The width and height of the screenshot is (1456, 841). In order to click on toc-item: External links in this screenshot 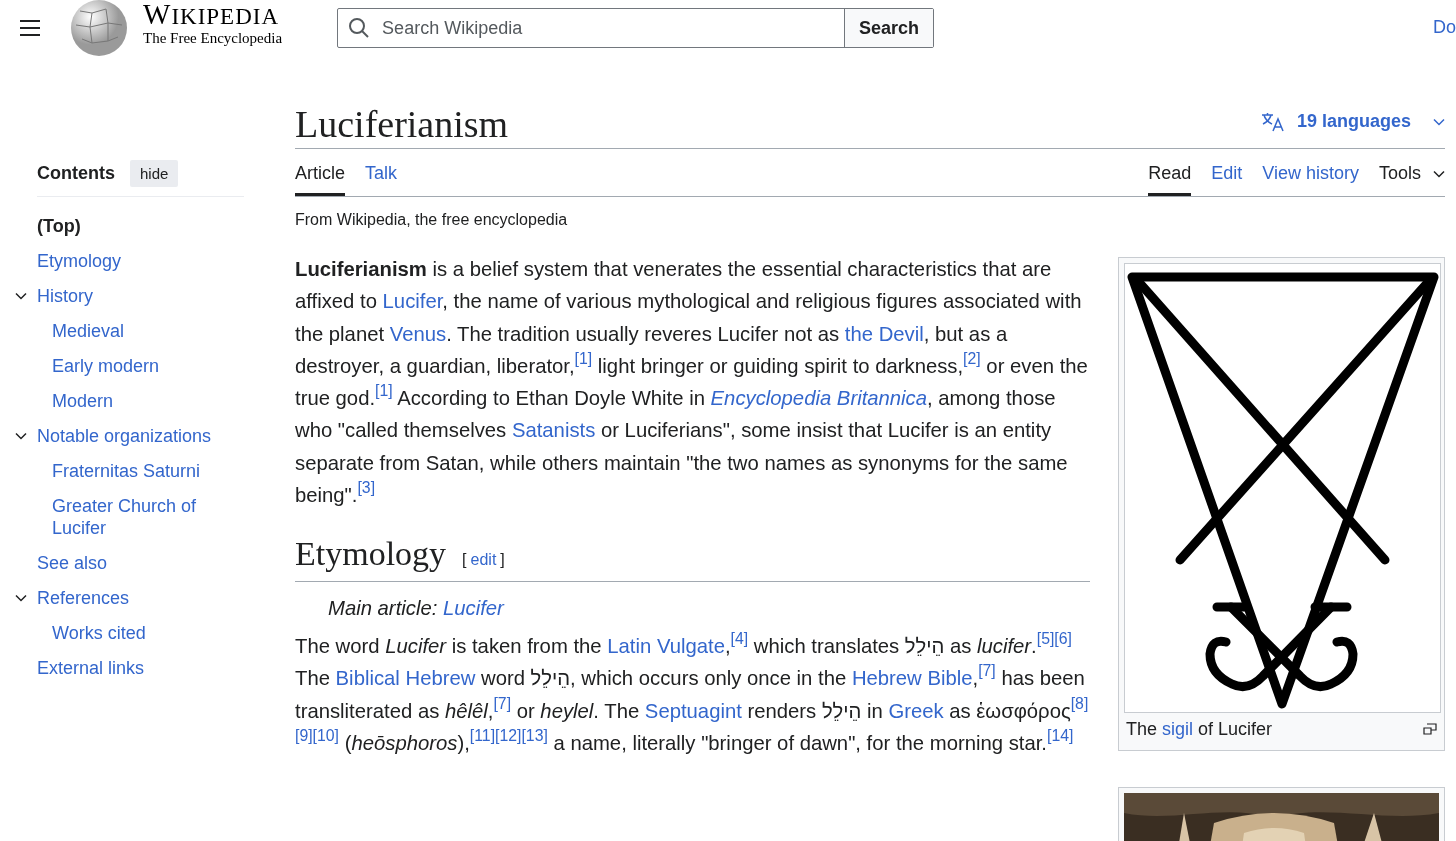, I will do `click(91, 668)`.